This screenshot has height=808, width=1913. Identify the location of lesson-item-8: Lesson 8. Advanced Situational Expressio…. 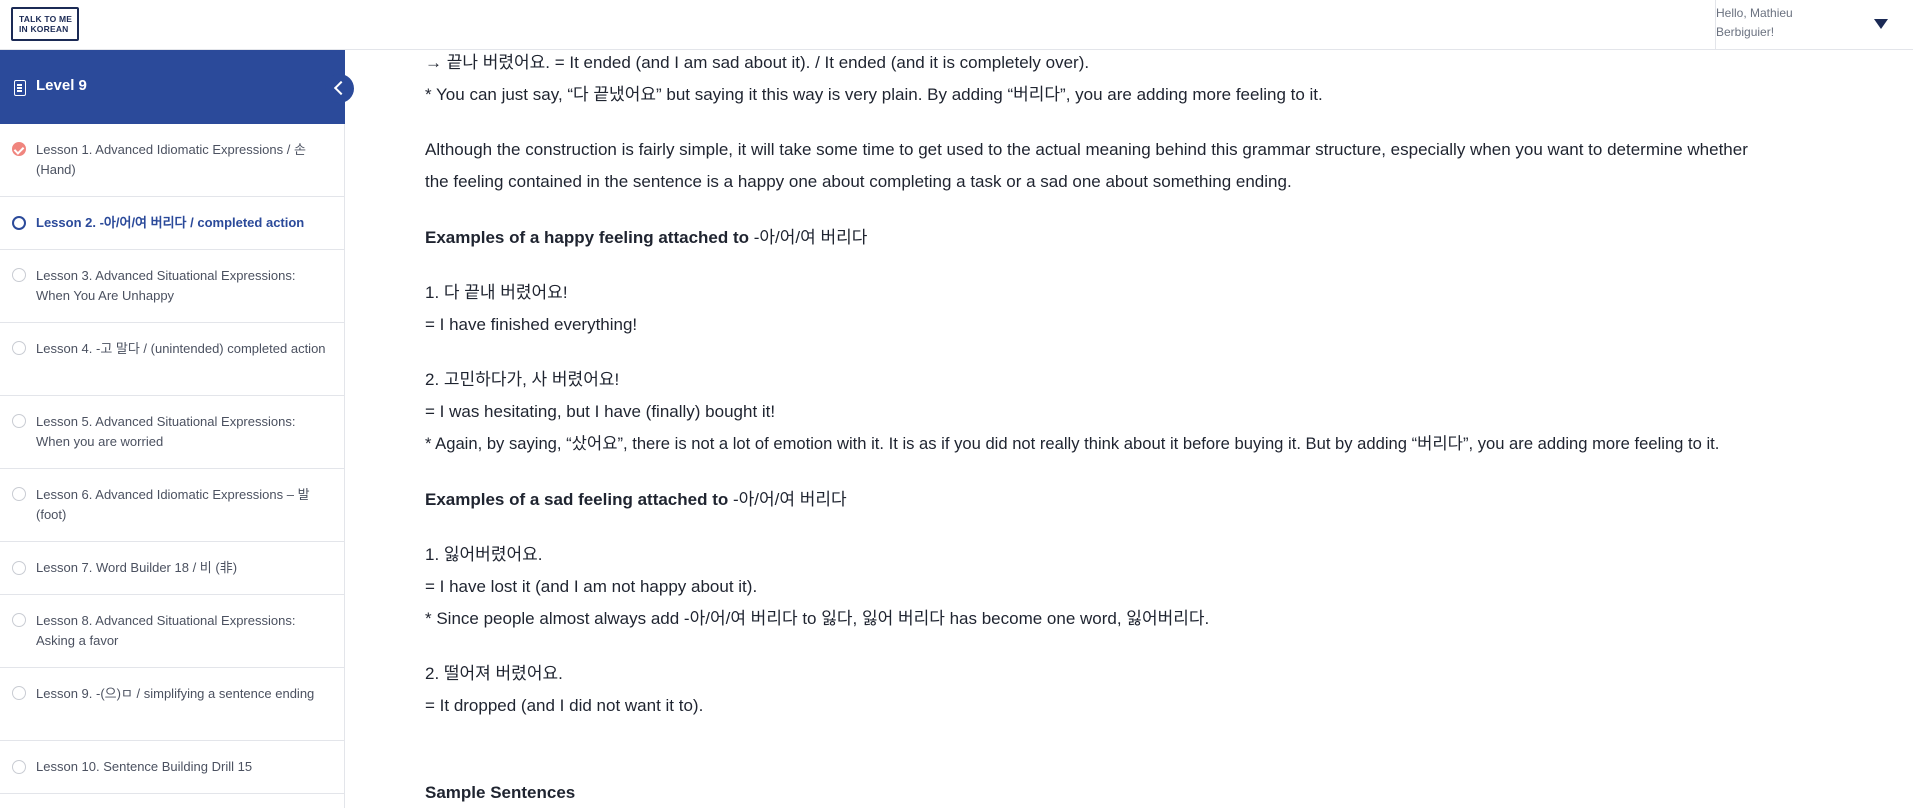
(172, 631).